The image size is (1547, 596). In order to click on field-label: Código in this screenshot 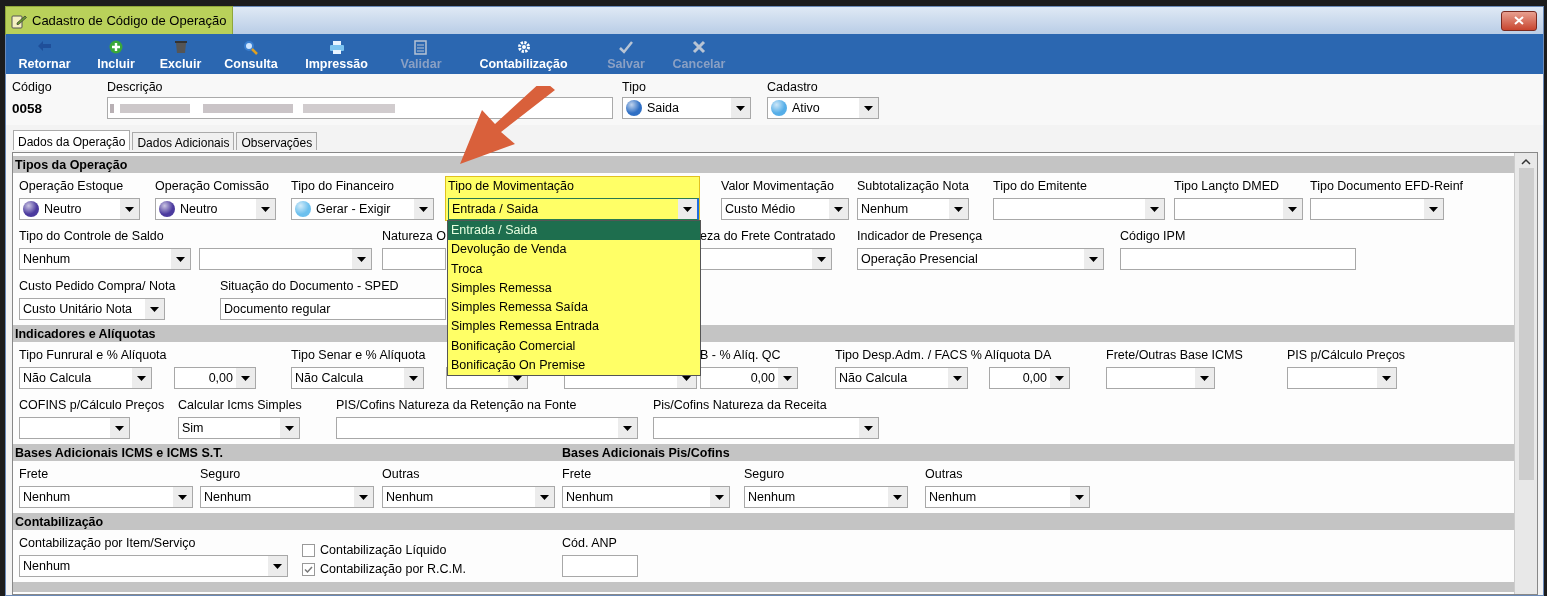, I will do `click(32, 87)`.